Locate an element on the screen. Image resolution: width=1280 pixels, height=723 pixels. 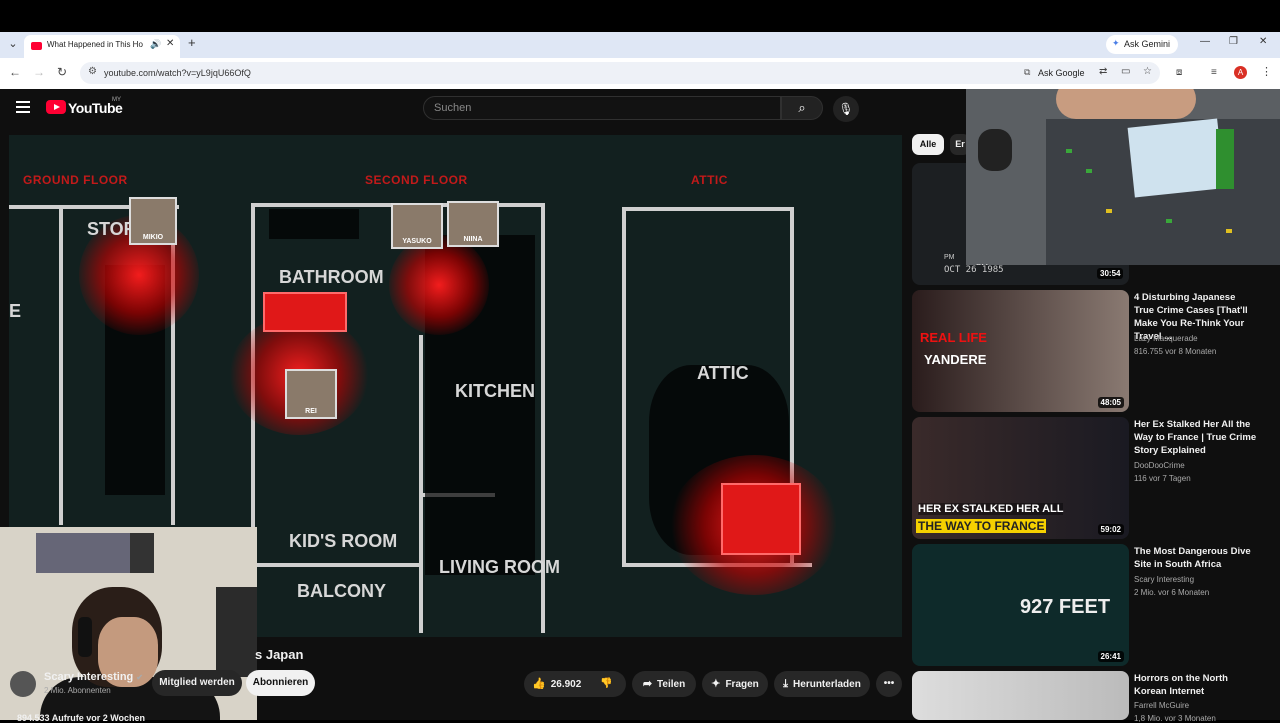
mouse-image is located at coordinates (995, 150).